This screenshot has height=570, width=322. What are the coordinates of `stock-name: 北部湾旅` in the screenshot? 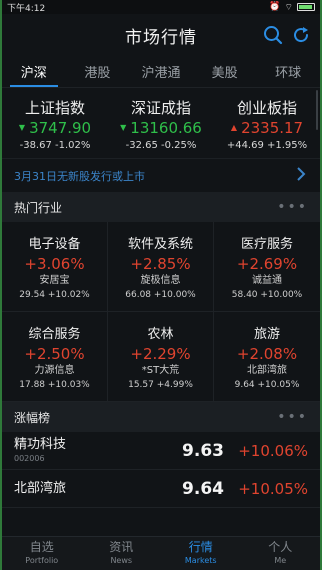 It's located at (40, 488).